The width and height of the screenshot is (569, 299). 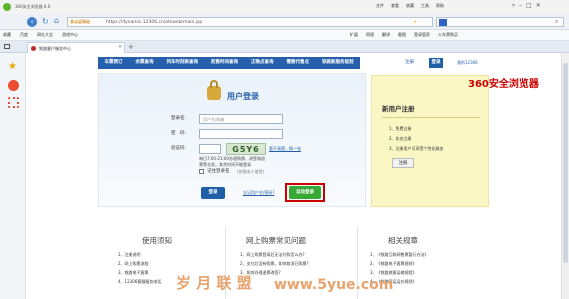 What do you see at coordinates (284, 35) in the screenshot?
I see `favorites-bar: 收藏 百度 网址大全 游戏中心 扩展 网银 翻译 截图 登录管家 火车票购买` at bounding box center [284, 35].